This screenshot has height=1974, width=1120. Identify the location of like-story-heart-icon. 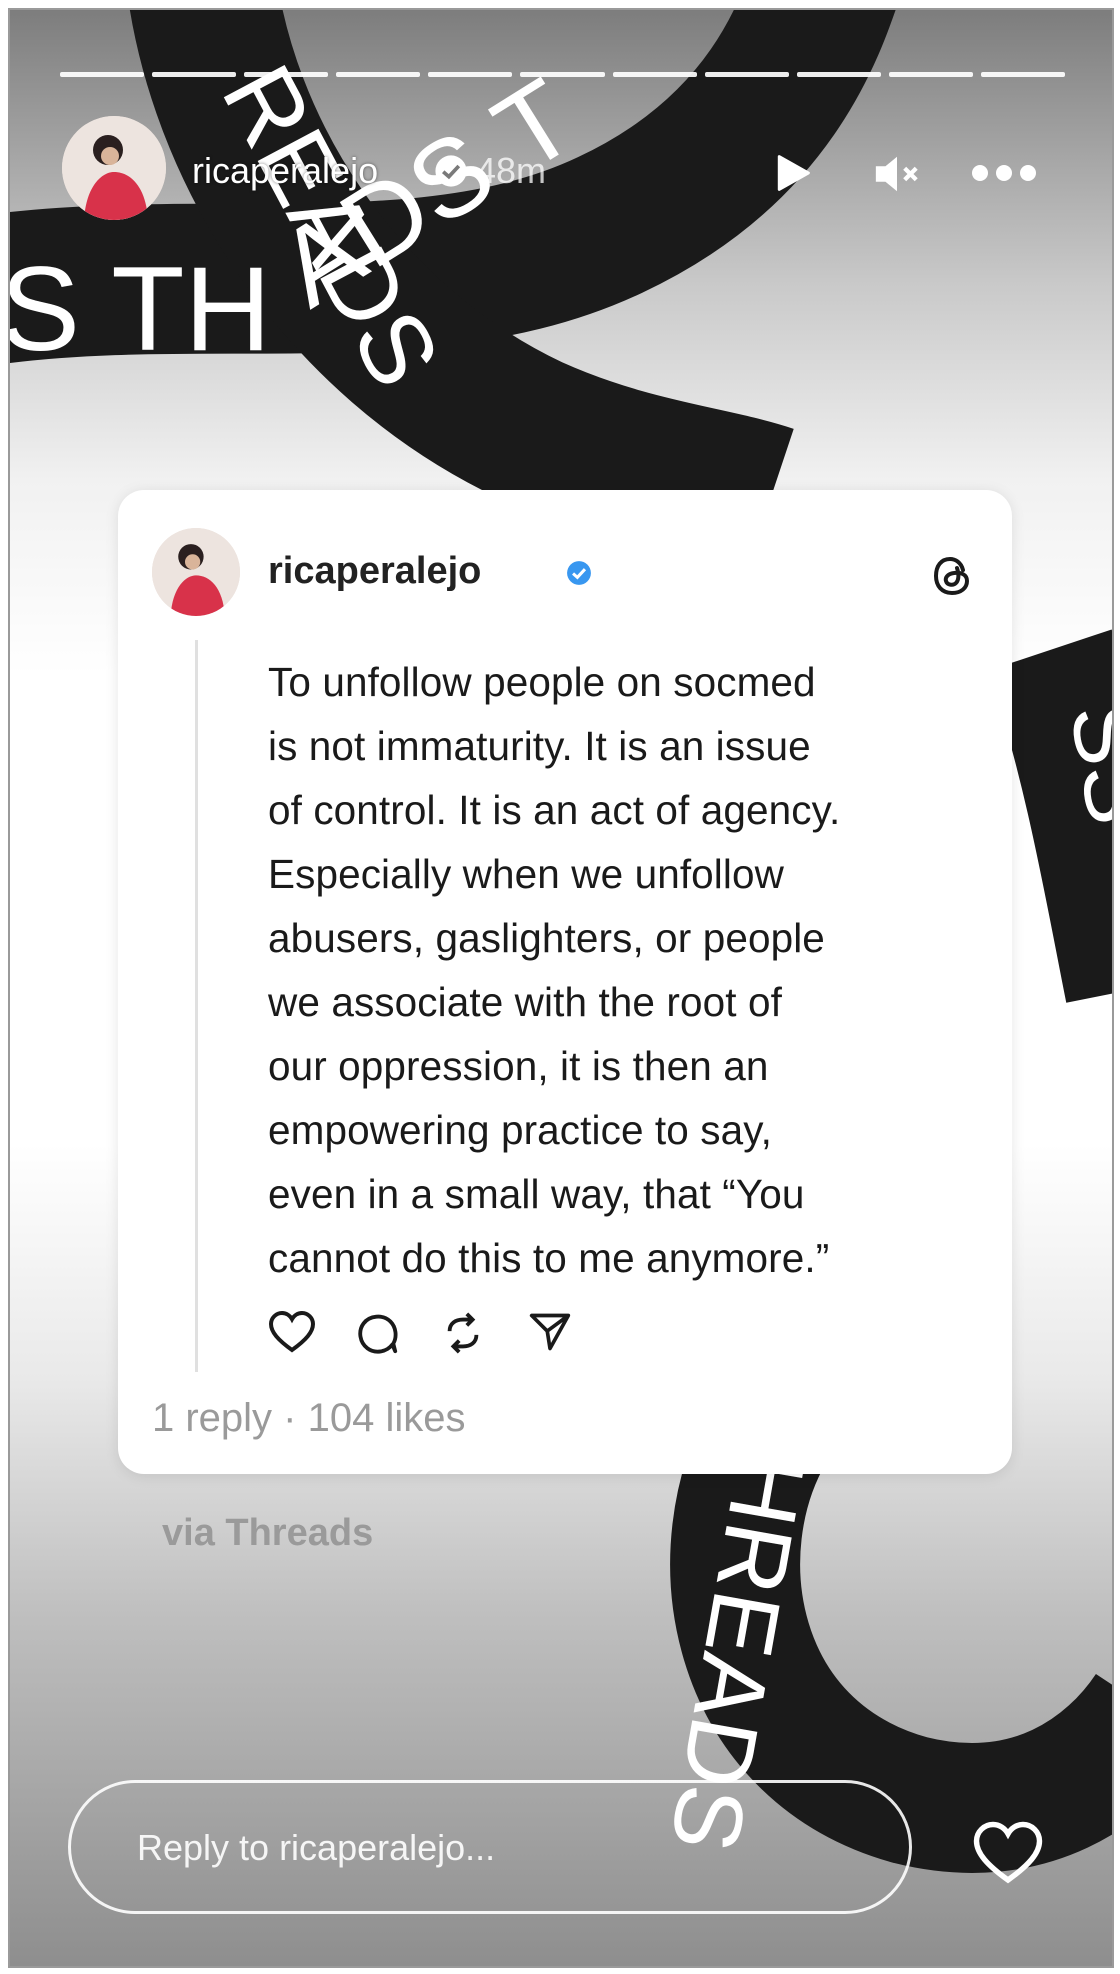
(1008, 1853).